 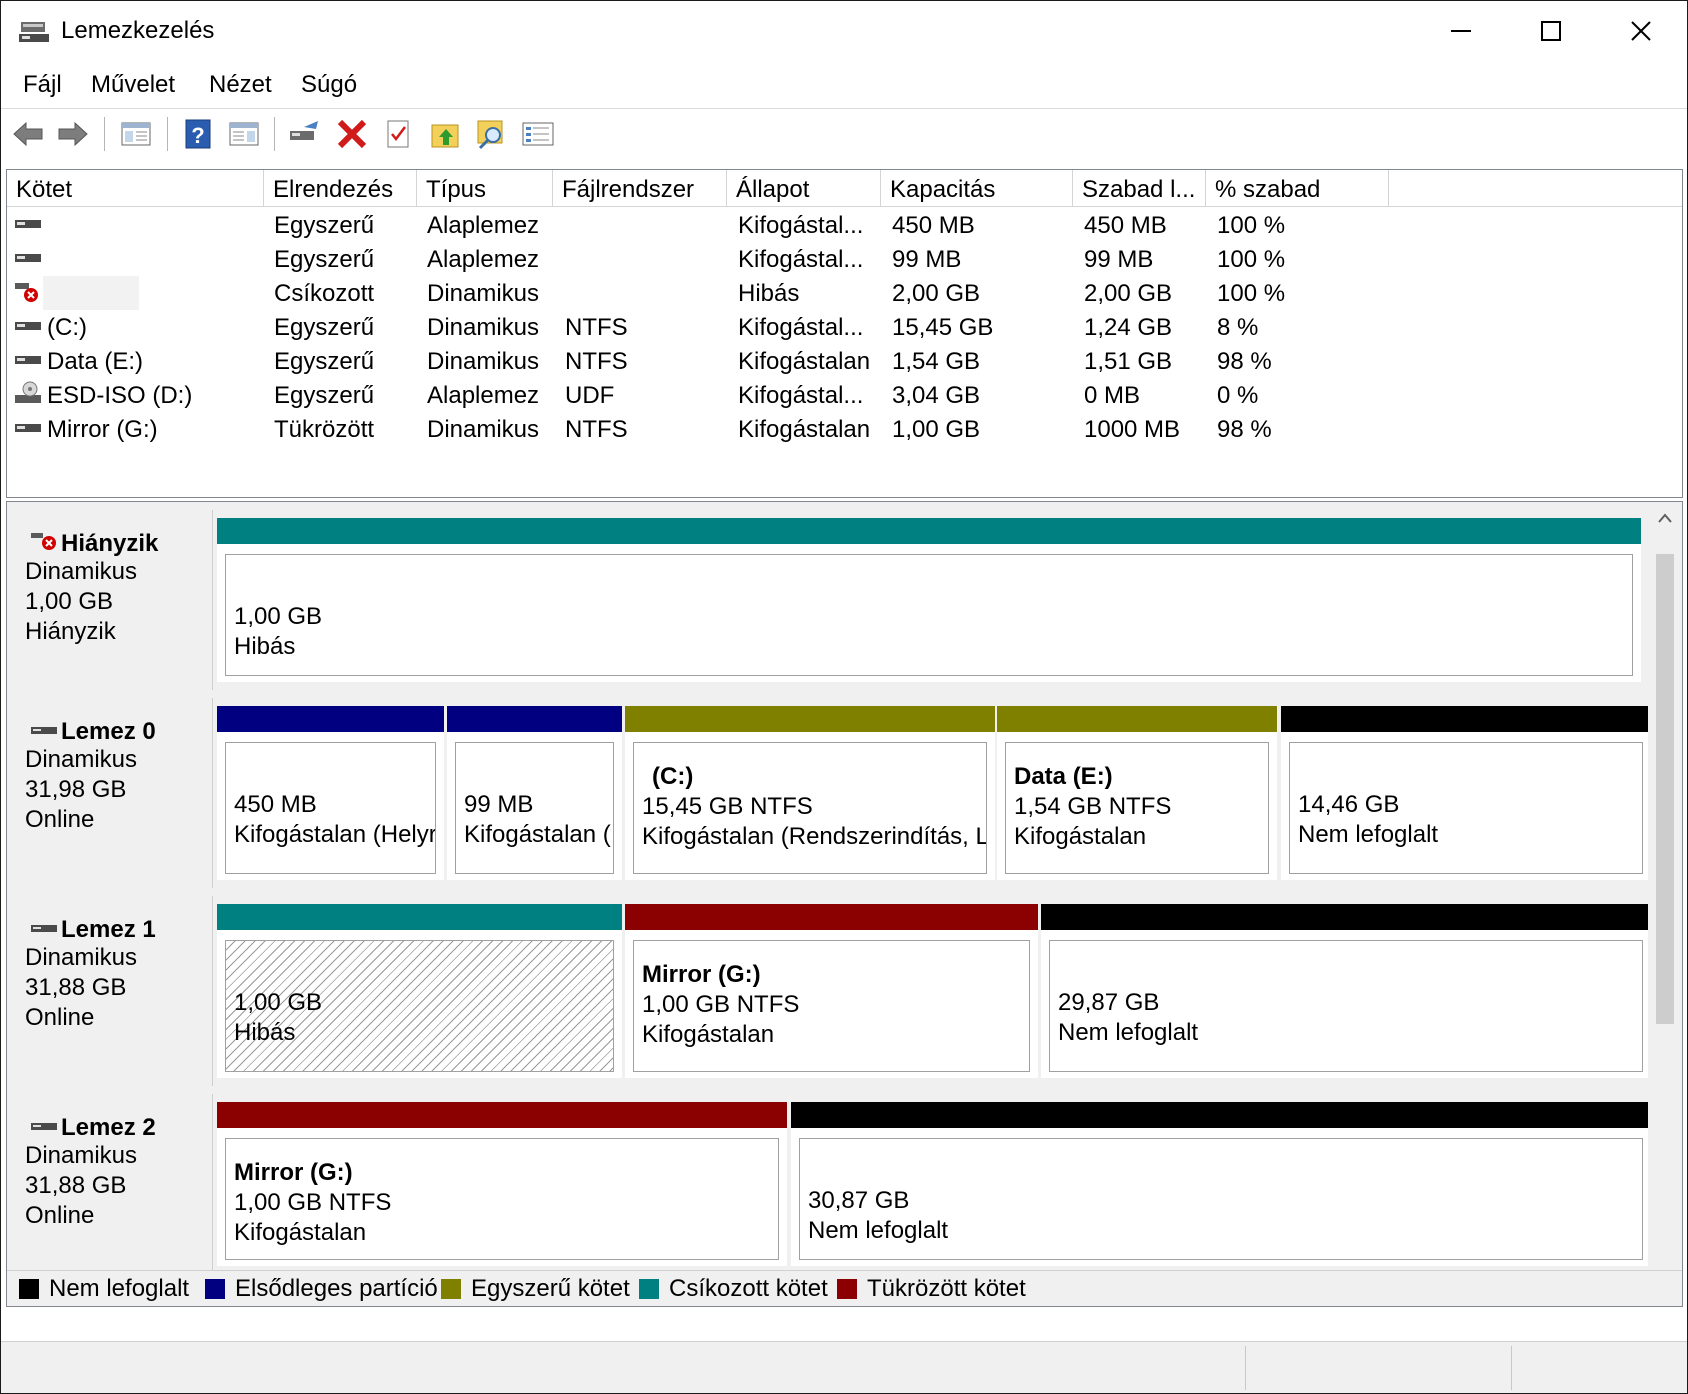 What do you see at coordinates (28, 134) in the screenshot?
I see `back-icon` at bounding box center [28, 134].